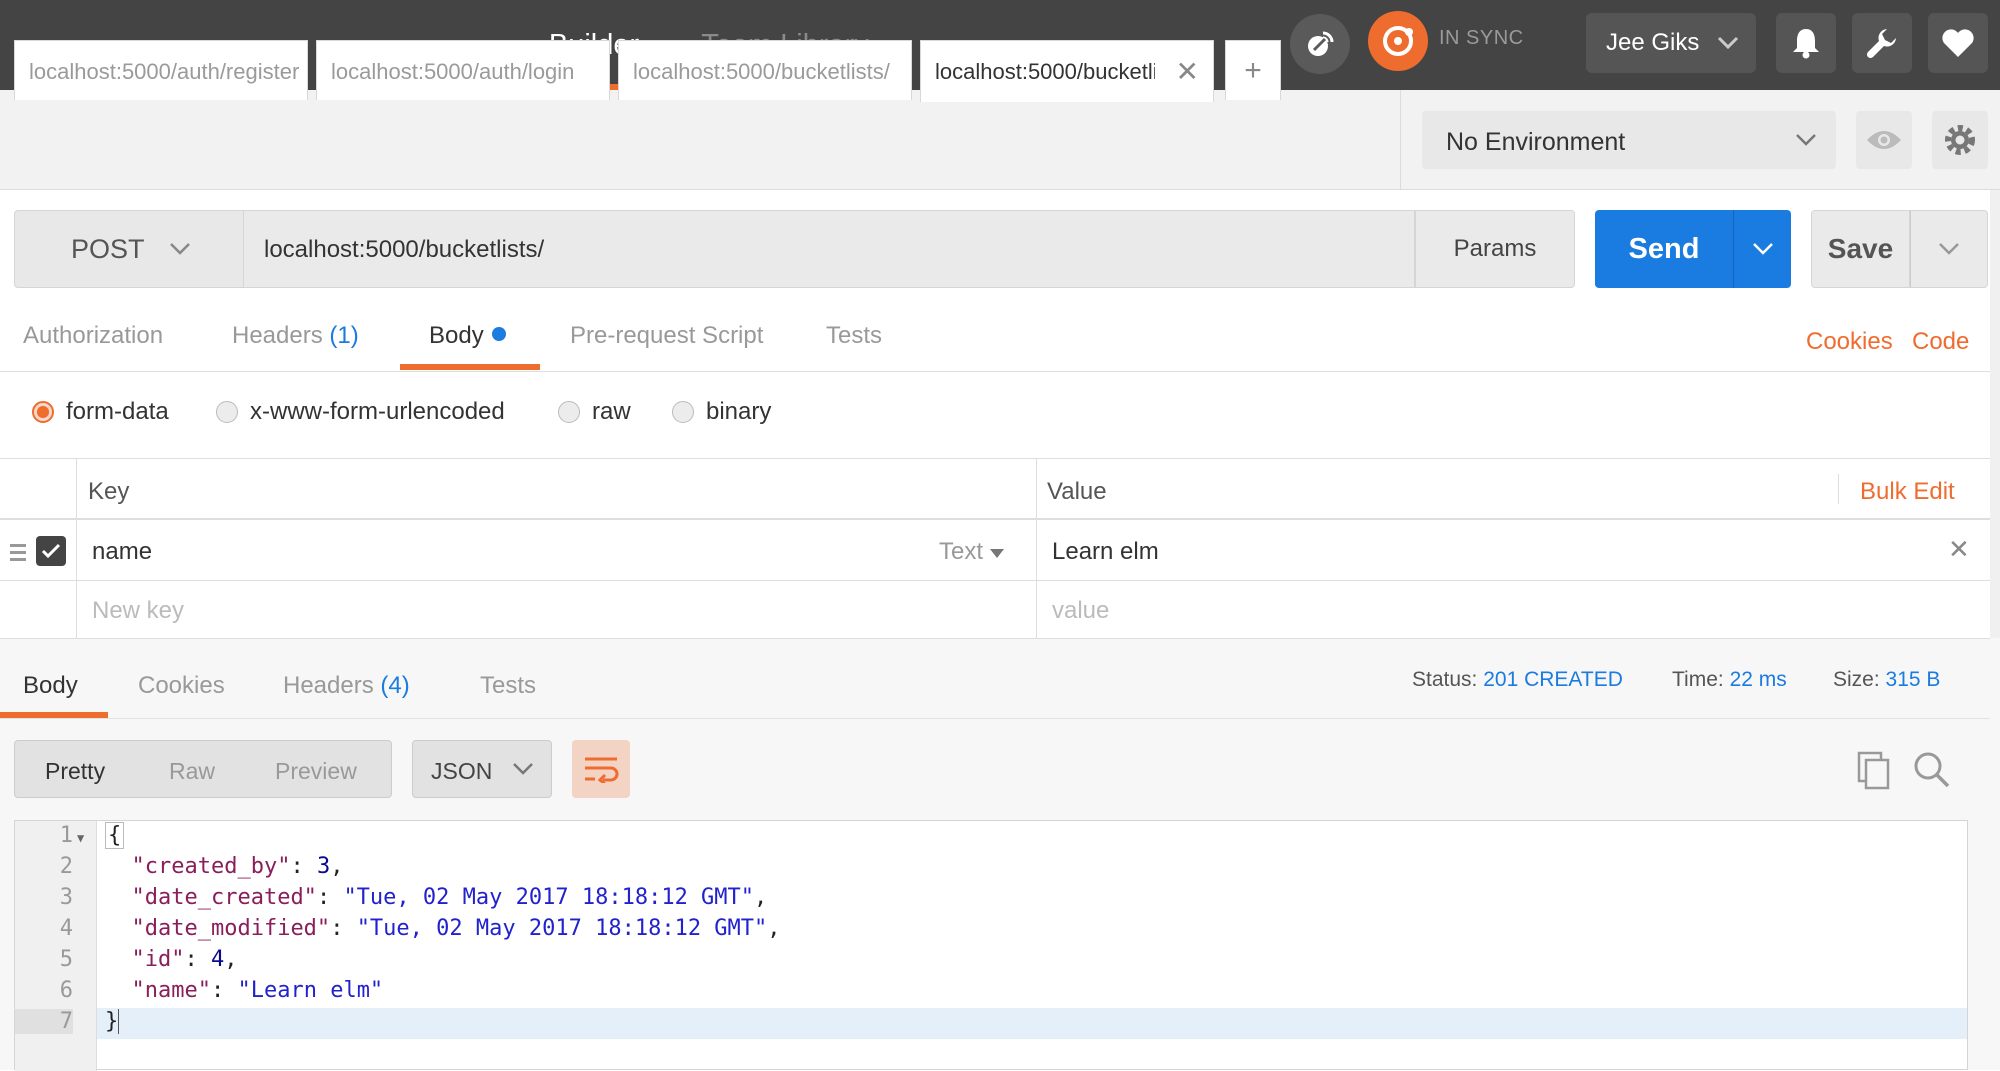  Describe the element at coordinates (161, 70) in the screenshot. I see `request-tab: localhost:5000/auth/register` at that location.